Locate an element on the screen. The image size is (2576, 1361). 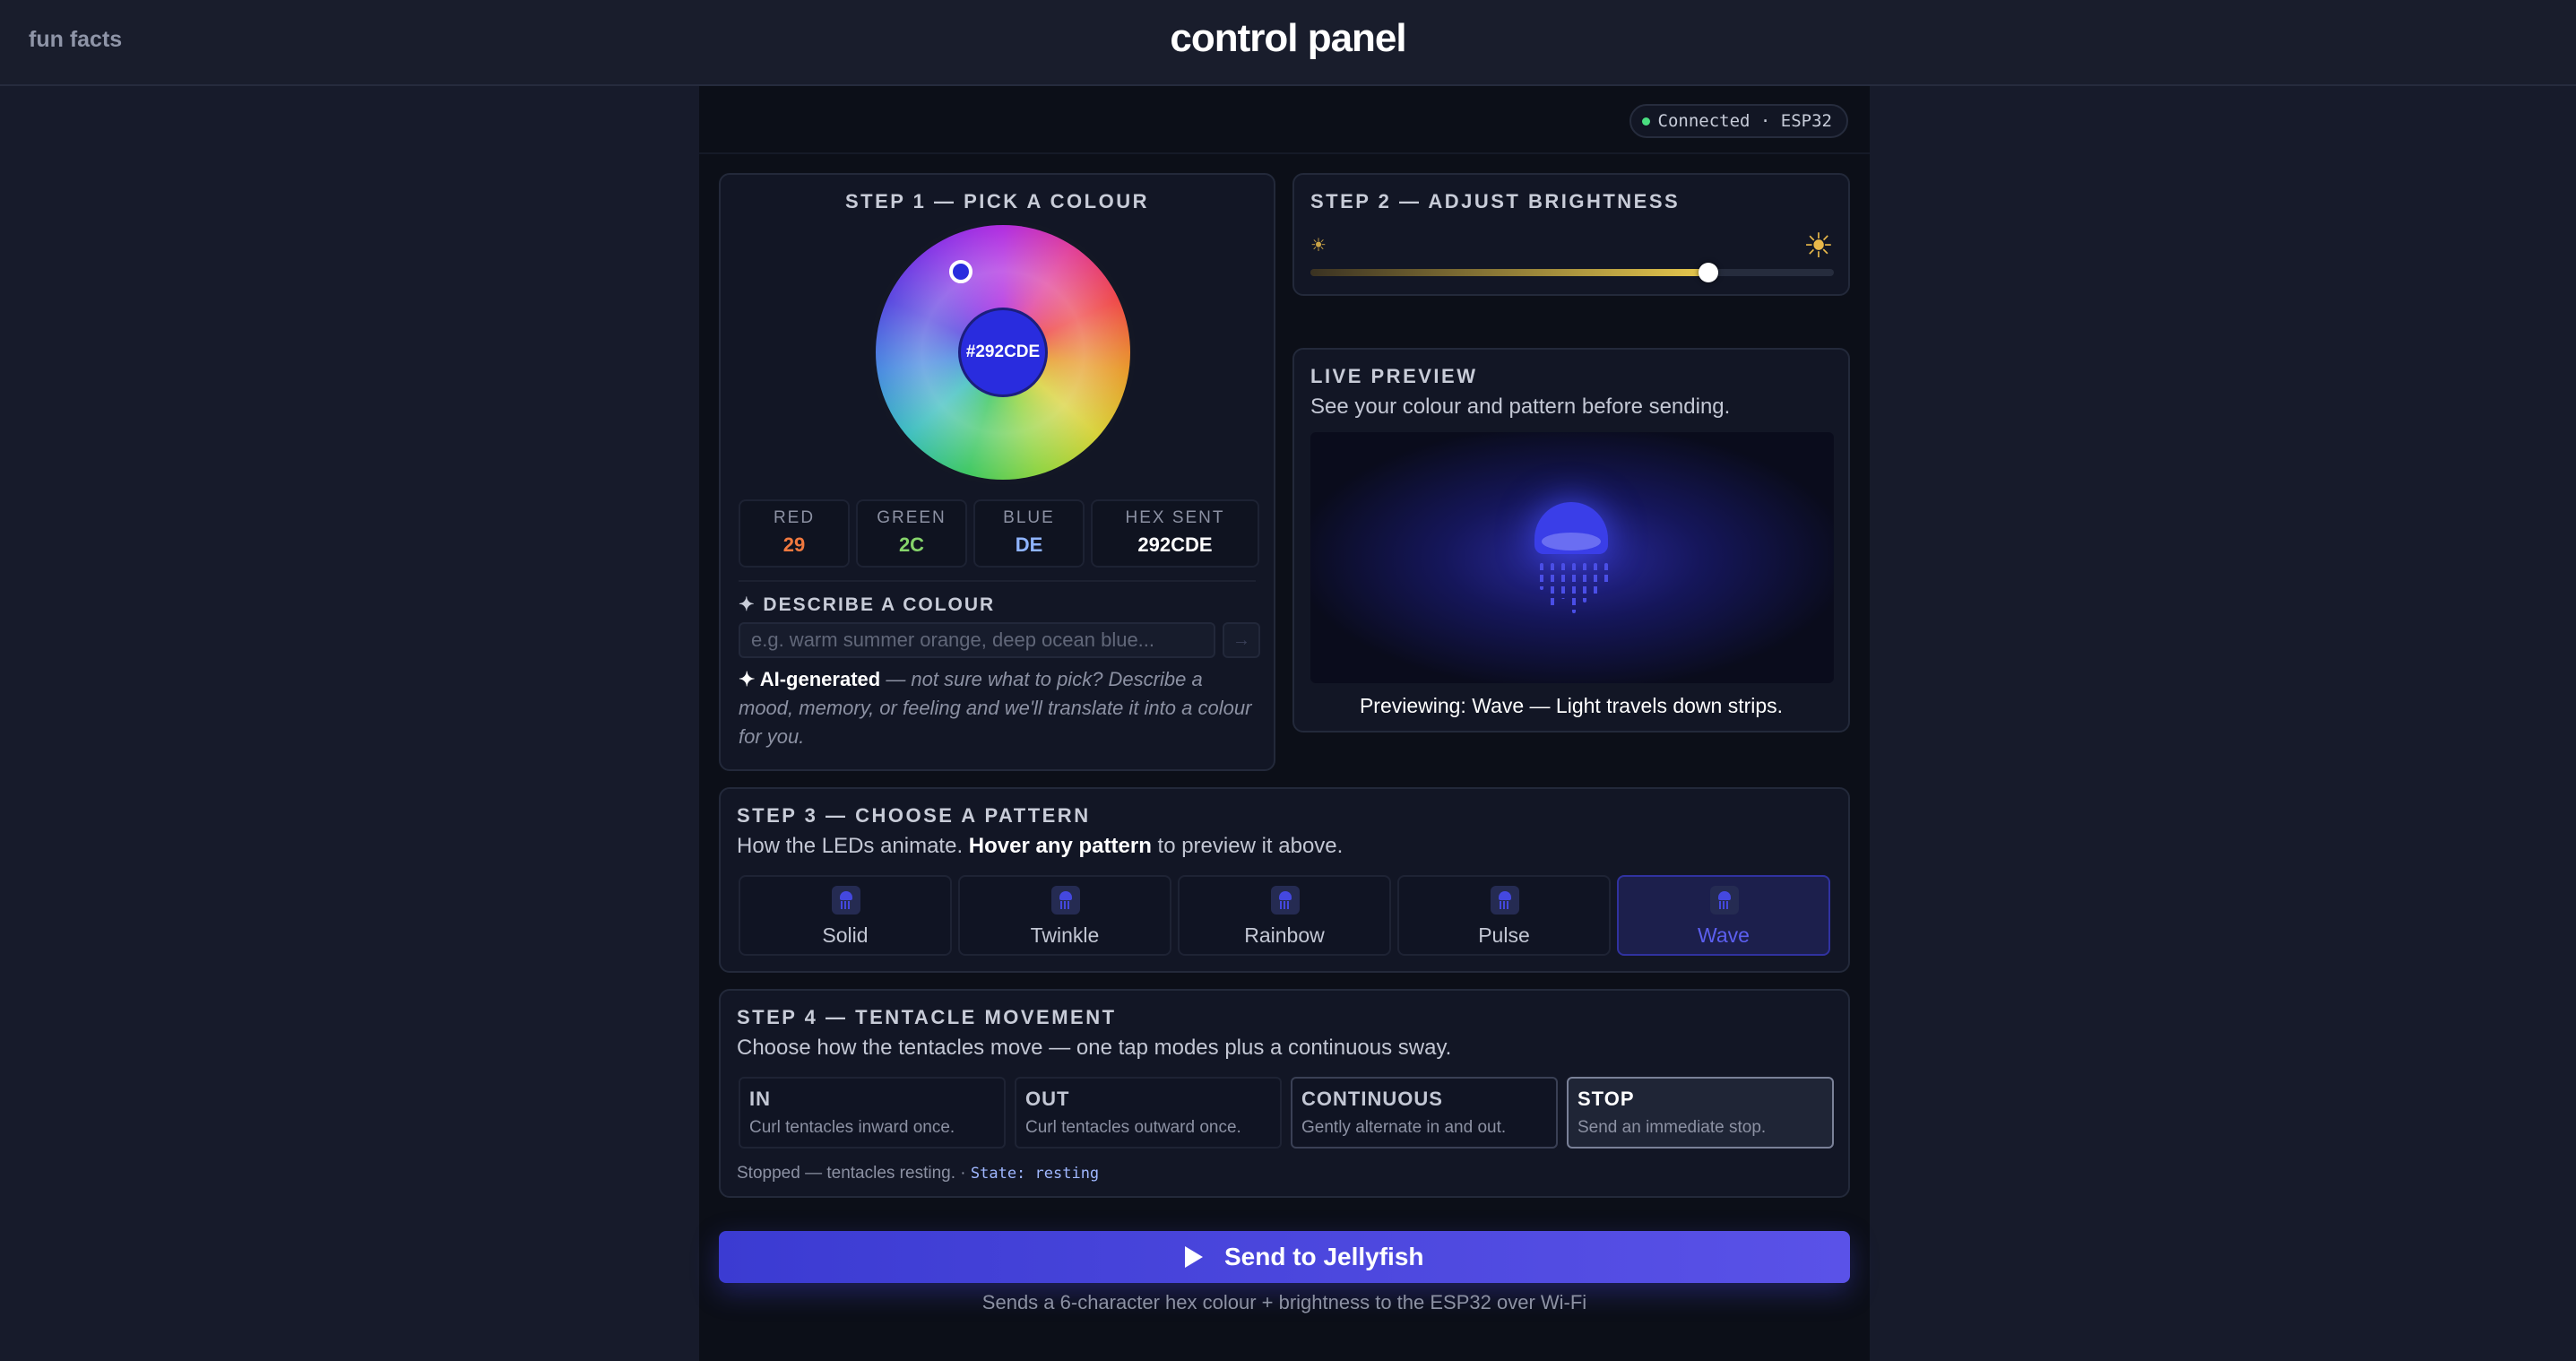
pattern-label: Twinkle is located at coordinates (1065, 935).